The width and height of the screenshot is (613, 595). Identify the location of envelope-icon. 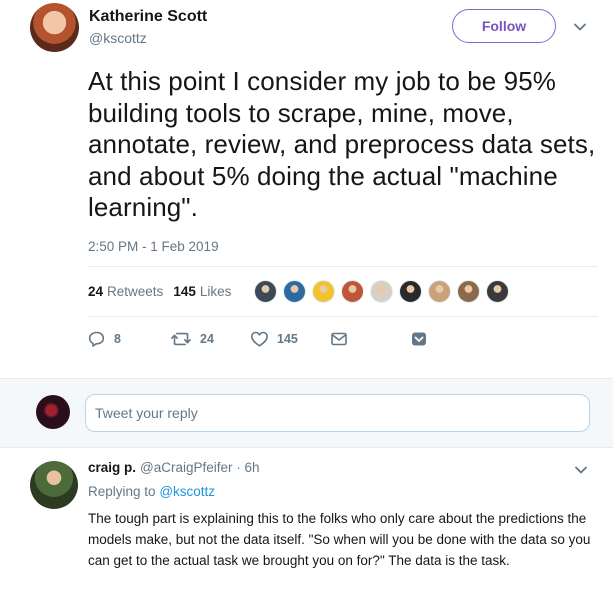
(339, 339).